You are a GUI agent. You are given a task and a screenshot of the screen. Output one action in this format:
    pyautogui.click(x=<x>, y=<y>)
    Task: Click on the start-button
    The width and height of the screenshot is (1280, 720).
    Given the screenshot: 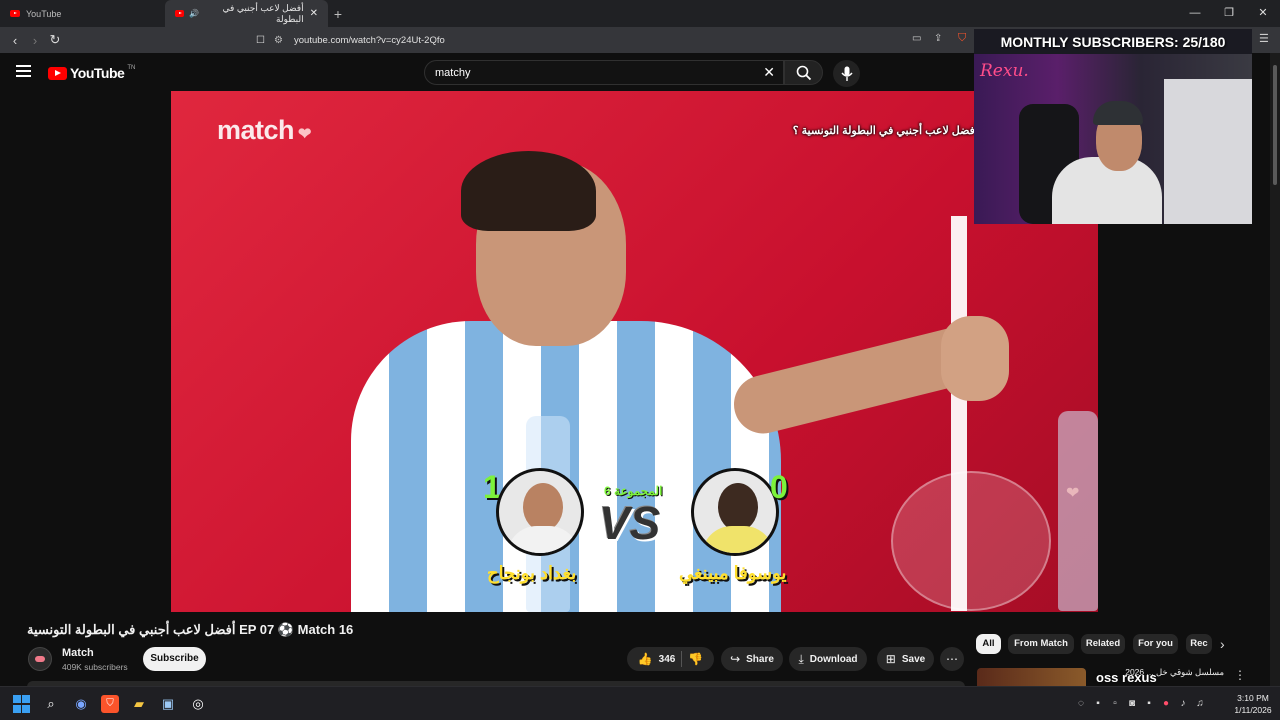 What is the action you would take?
    pyautogui.click(x=22, y=704)
    